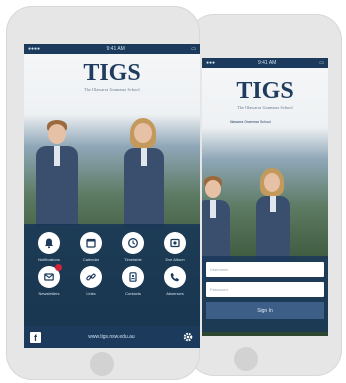 Image resolution: width=346 pixels, height=383 pixels. I want to click on phone-icon, so click(175, 277).